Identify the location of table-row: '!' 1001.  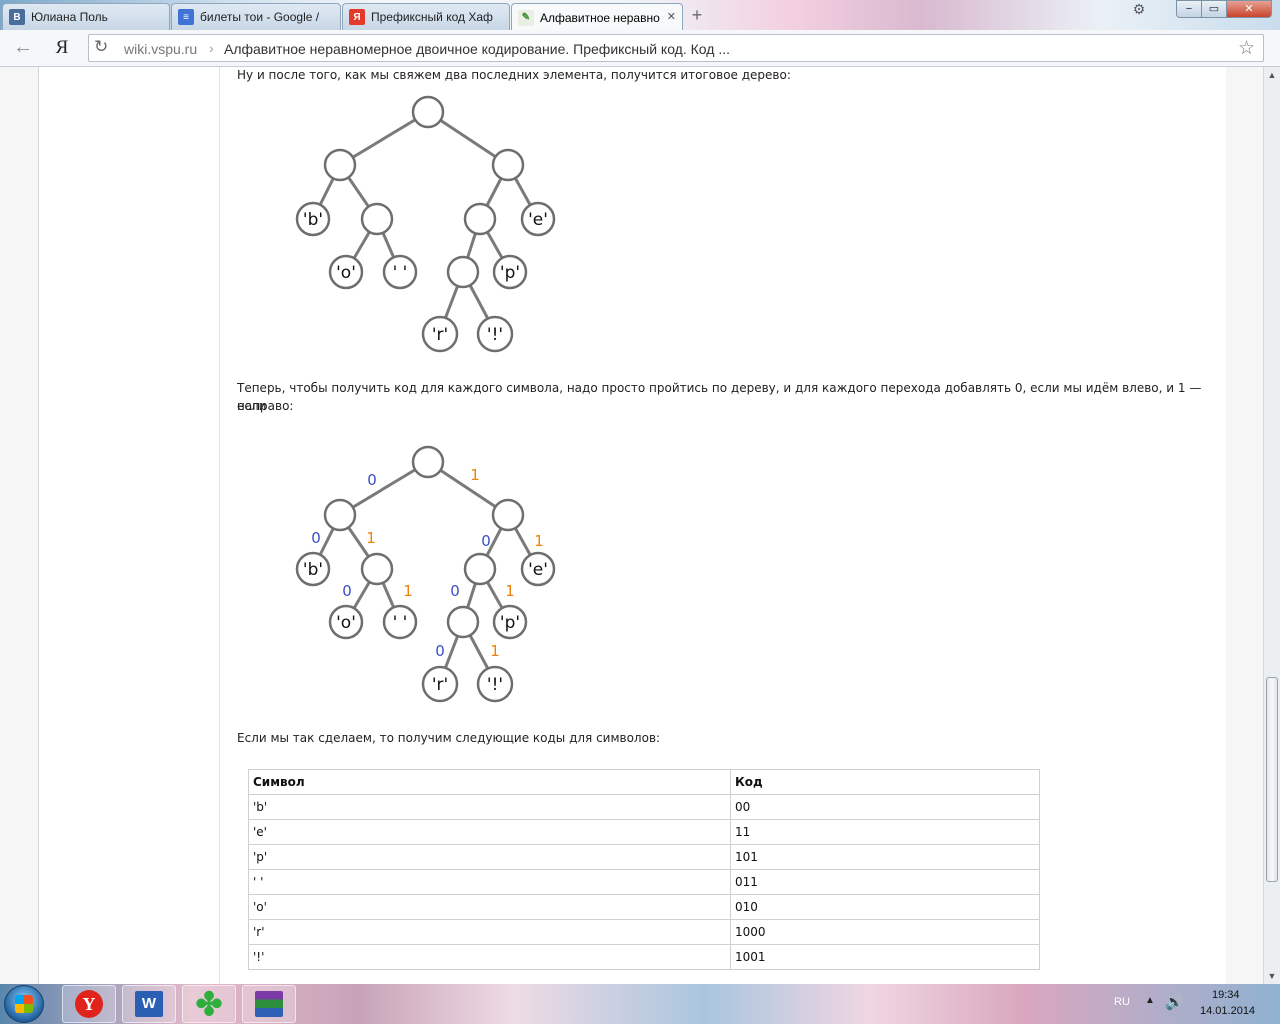
(644, 957).